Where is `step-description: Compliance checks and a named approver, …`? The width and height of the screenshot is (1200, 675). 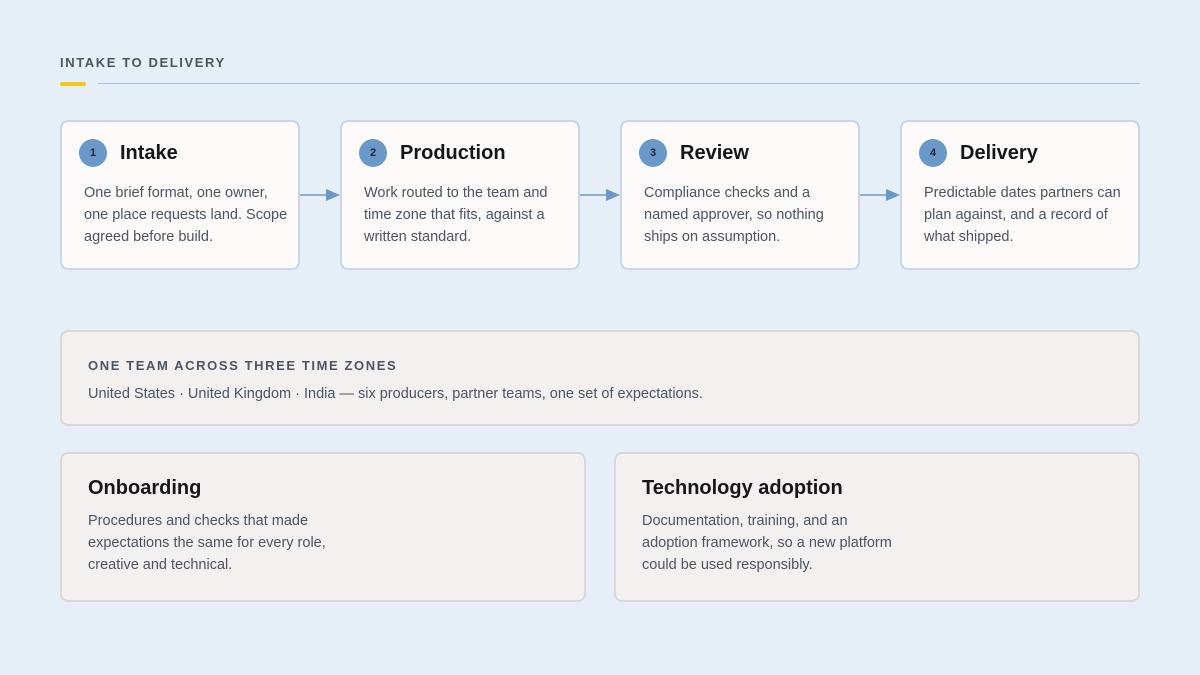
step-description: Compliance checks and a named approver, … is located at coordinates (734, 215).